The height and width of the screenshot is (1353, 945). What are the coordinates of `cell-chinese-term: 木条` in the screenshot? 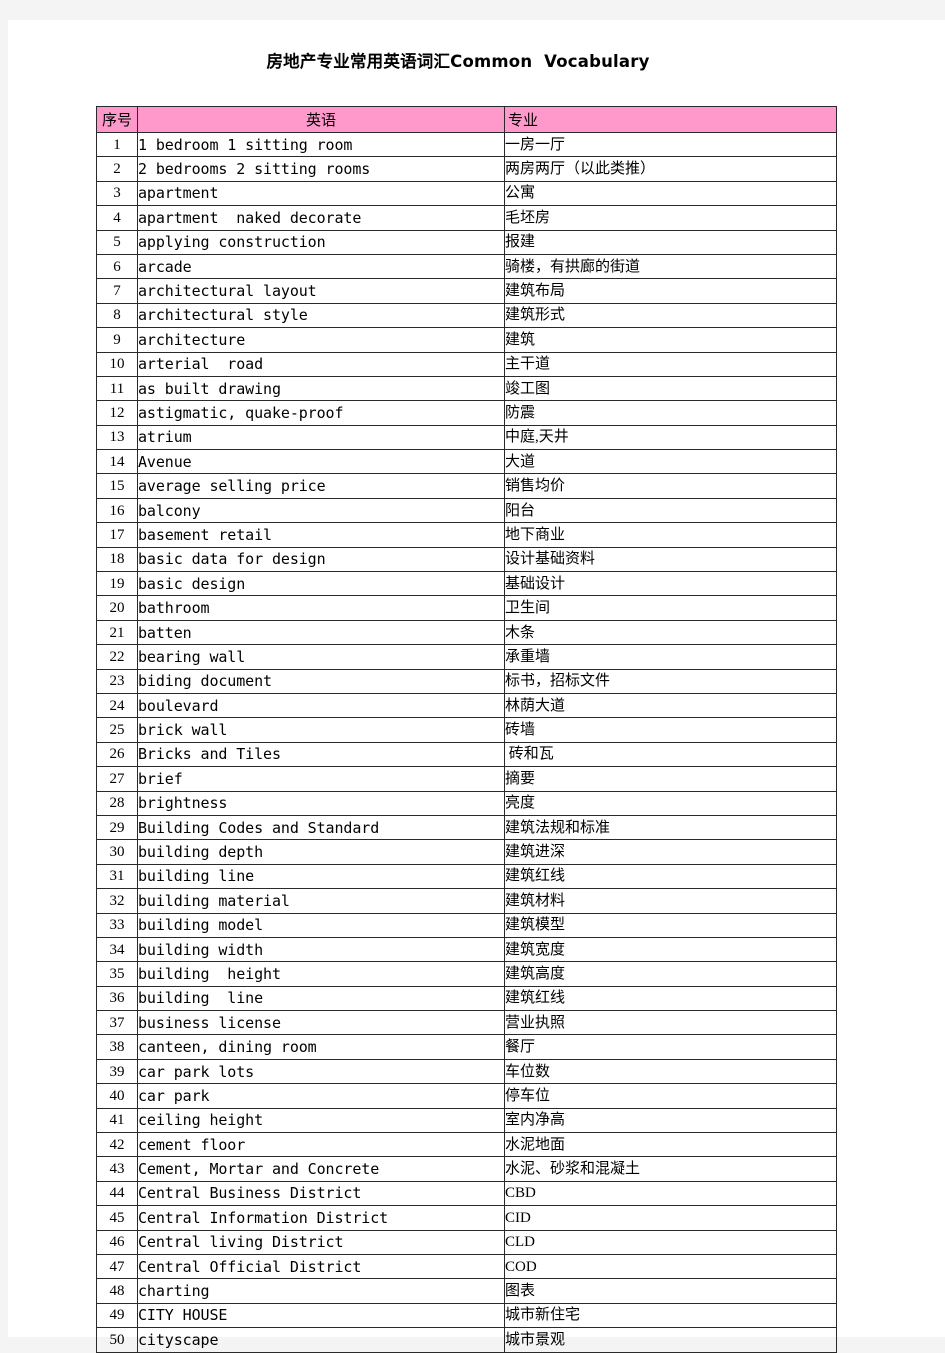 It's located at (670, 632).